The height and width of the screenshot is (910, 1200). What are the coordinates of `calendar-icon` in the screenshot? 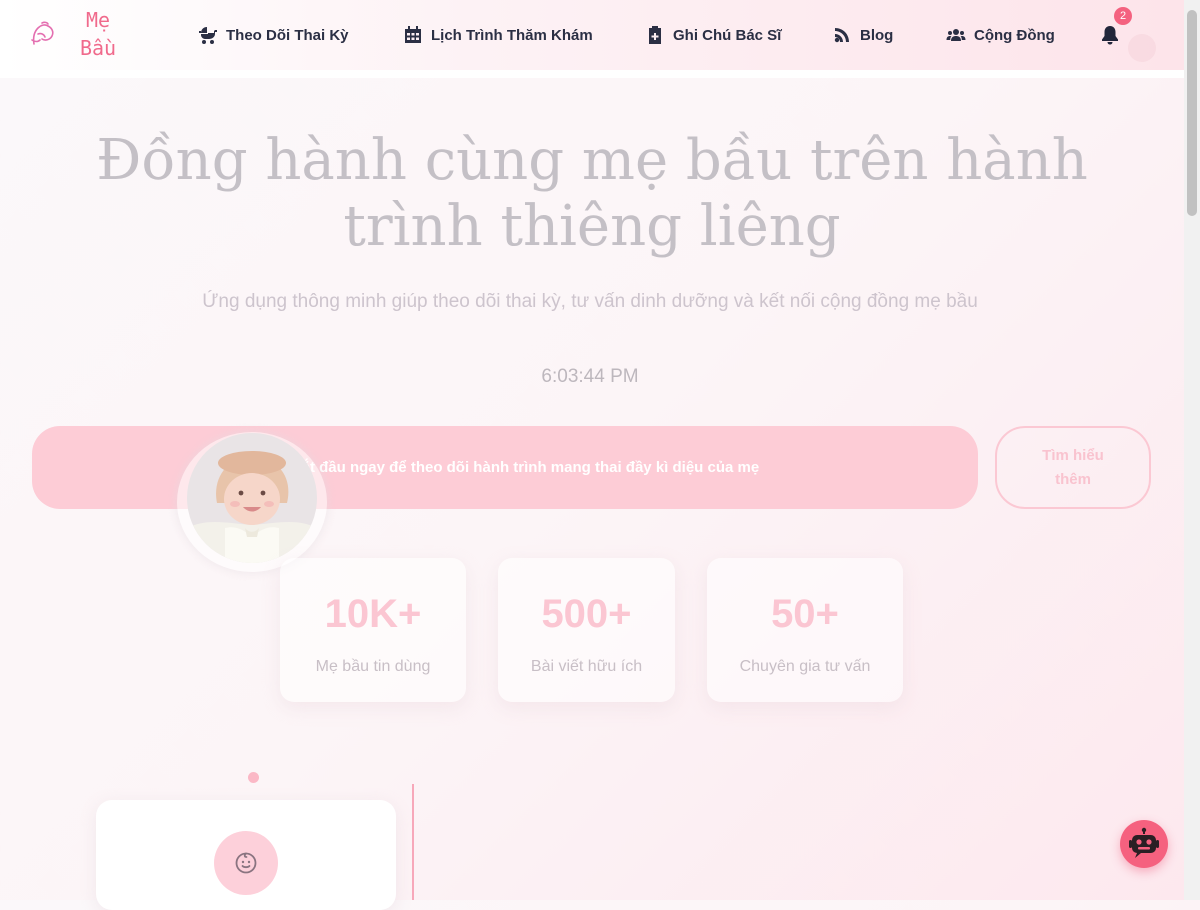 It's located at (413, 34).